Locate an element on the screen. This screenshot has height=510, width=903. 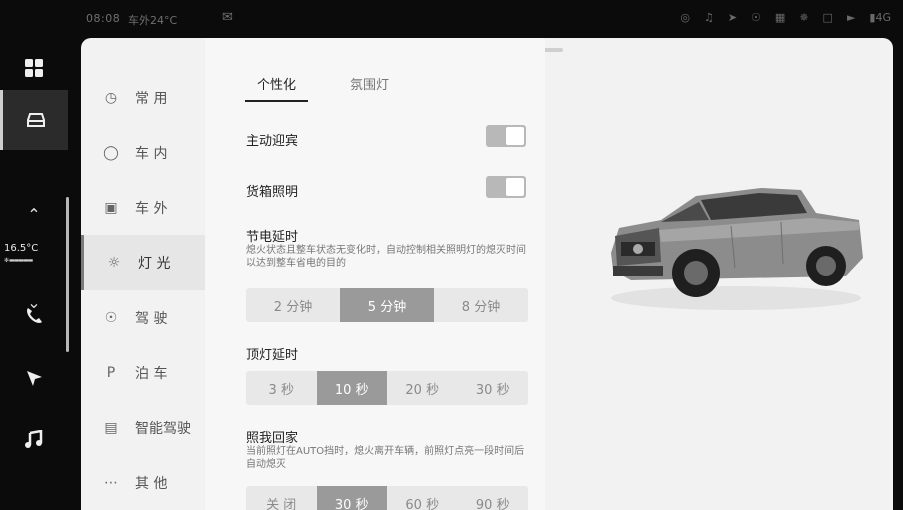
car-icon is located at coordinates (35, 120).